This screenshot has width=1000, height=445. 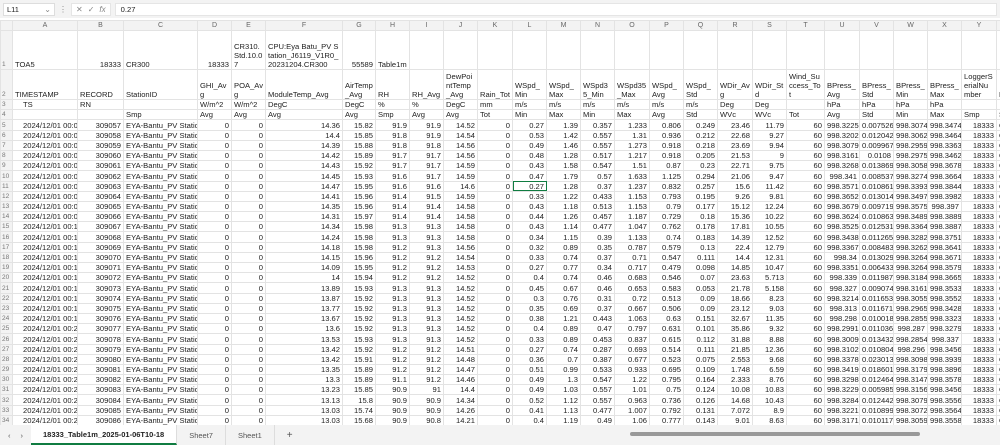 What do you see at coordinates (597, 278) in the screenshot?
I see `cell-N20: 0.46` at bounding box center [597, 278].